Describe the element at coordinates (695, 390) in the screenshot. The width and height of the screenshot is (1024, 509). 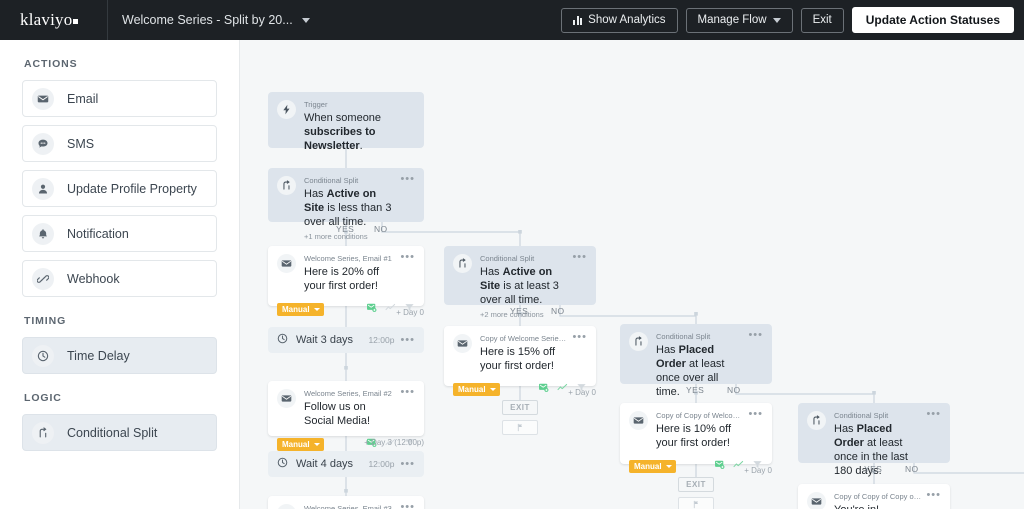
I see `split-3-yes-label: YES` at that location.